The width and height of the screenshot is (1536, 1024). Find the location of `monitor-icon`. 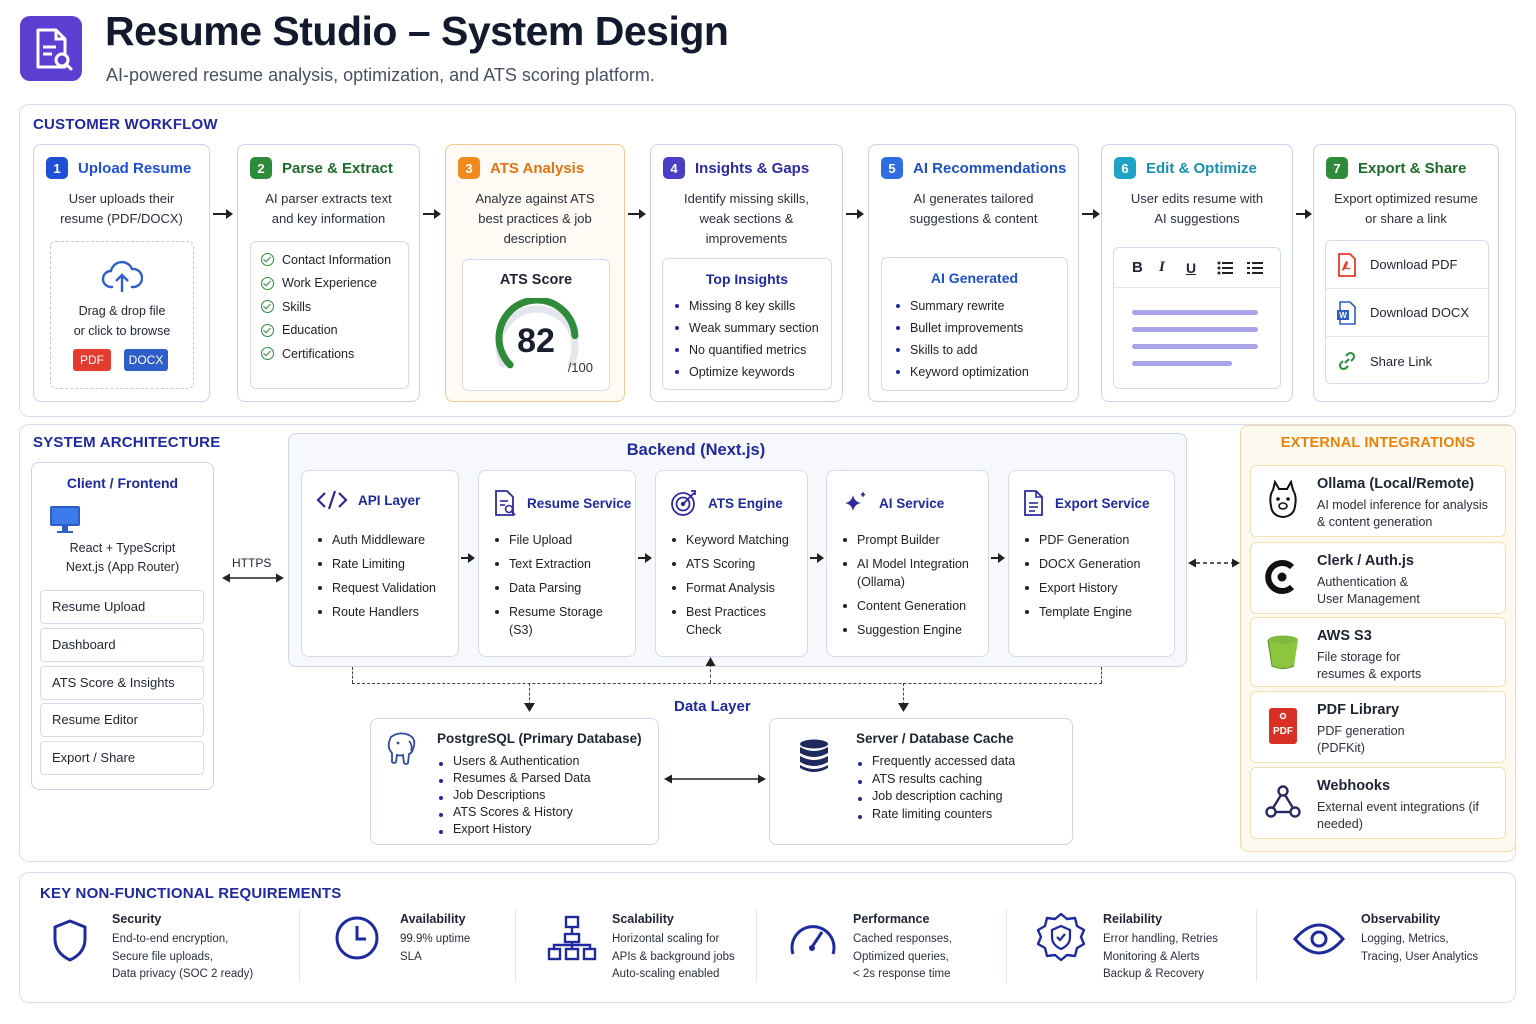

monitor-icon is located at coordinates (65, 519).